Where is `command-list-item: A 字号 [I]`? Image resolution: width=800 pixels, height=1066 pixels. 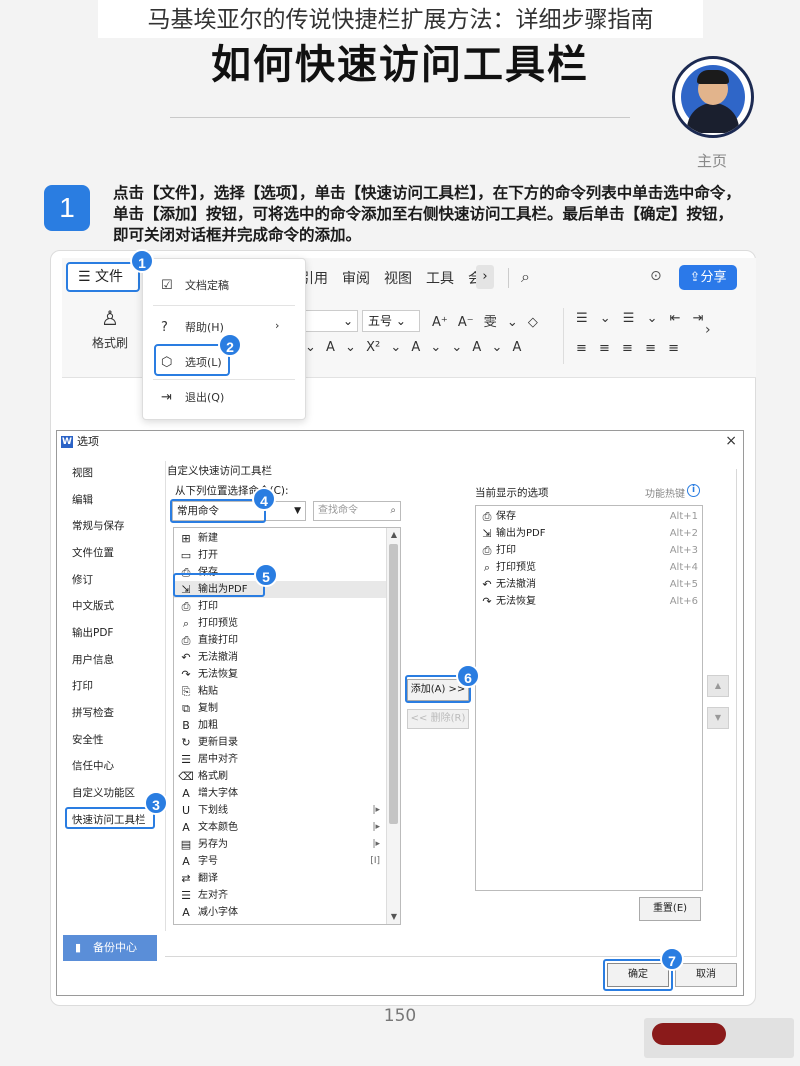 command-list-item: A 字号 [I] is located at coordinates (280, 861).